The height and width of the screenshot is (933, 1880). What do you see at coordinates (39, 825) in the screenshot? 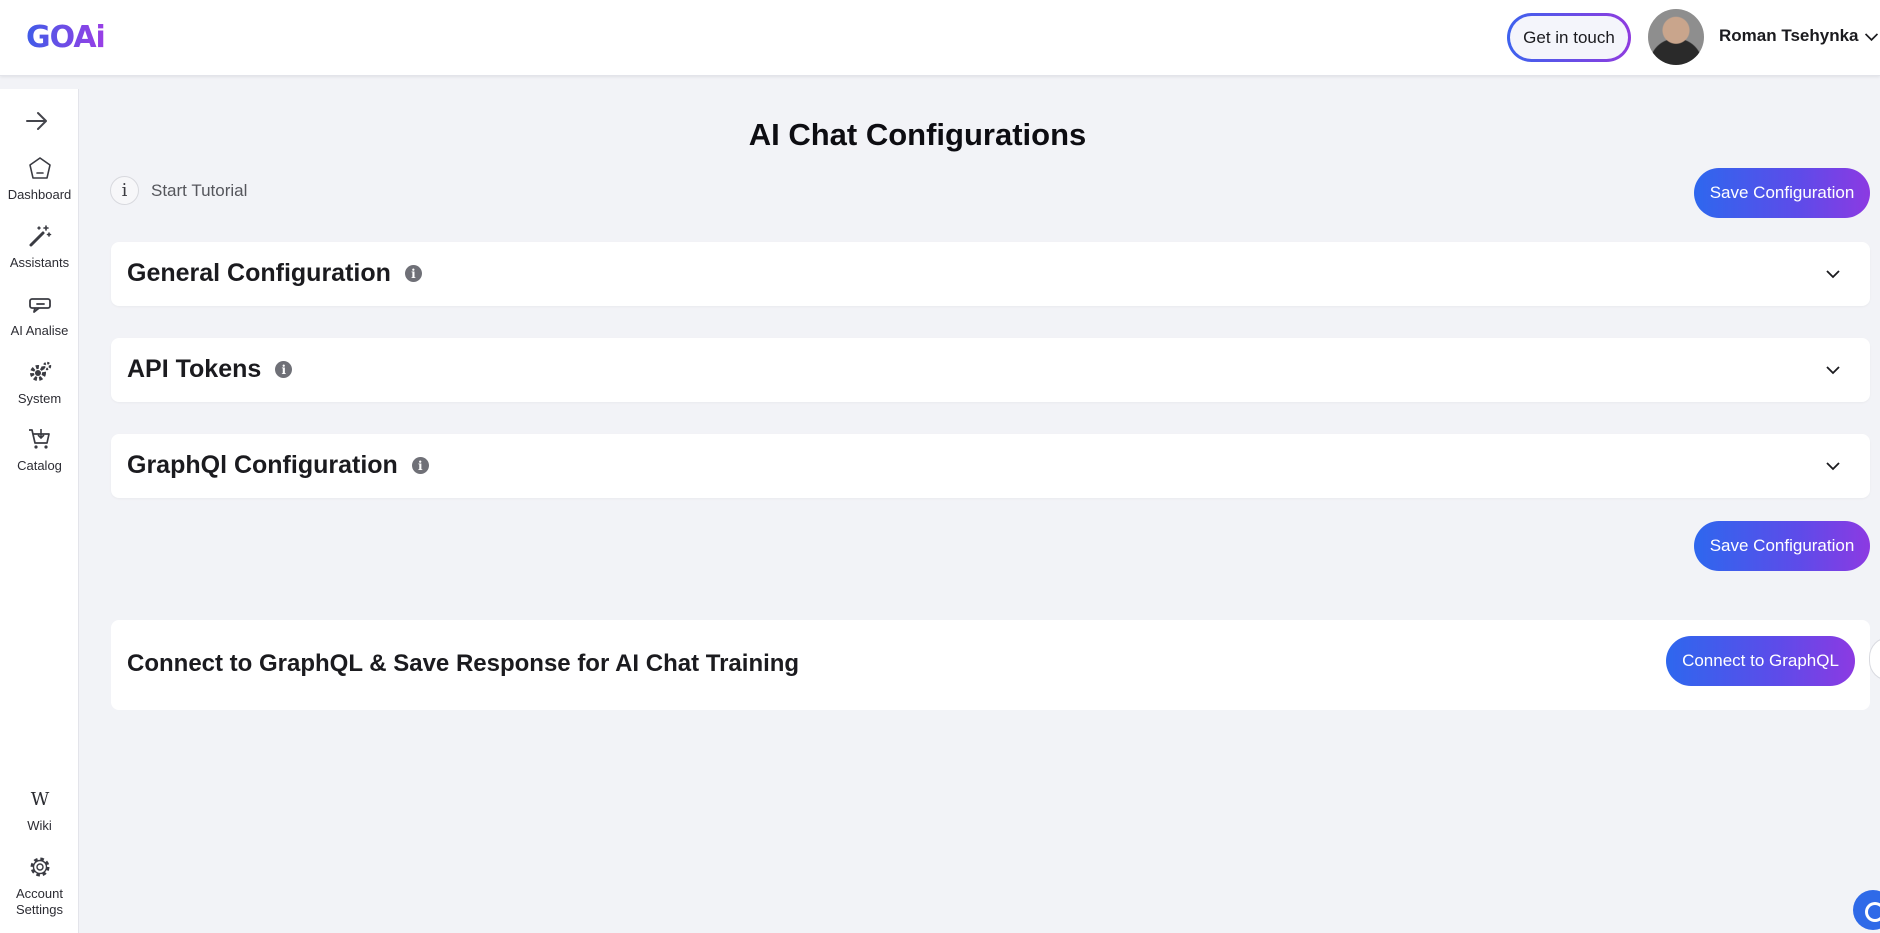
I see `sidebar-item-label: Wiki` at bounding box center [39, 825].